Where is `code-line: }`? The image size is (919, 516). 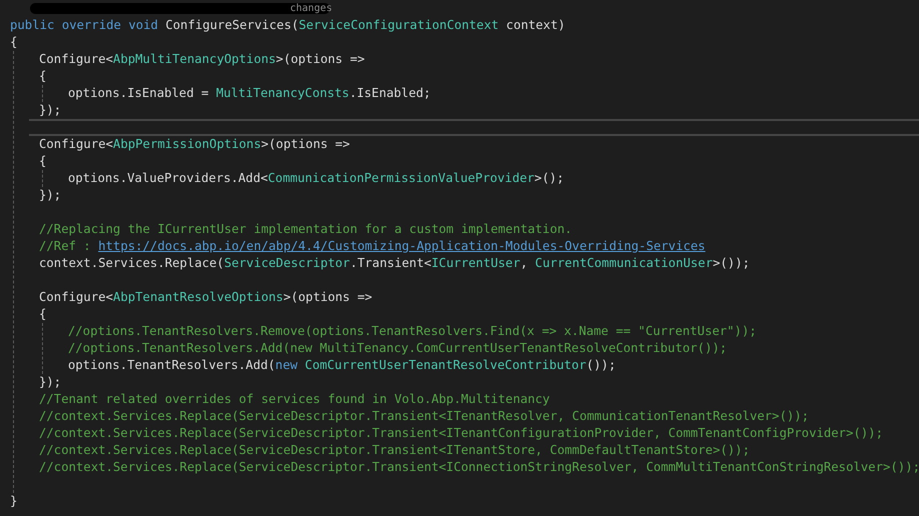
code-line: } is located at coordinates (14, 501).